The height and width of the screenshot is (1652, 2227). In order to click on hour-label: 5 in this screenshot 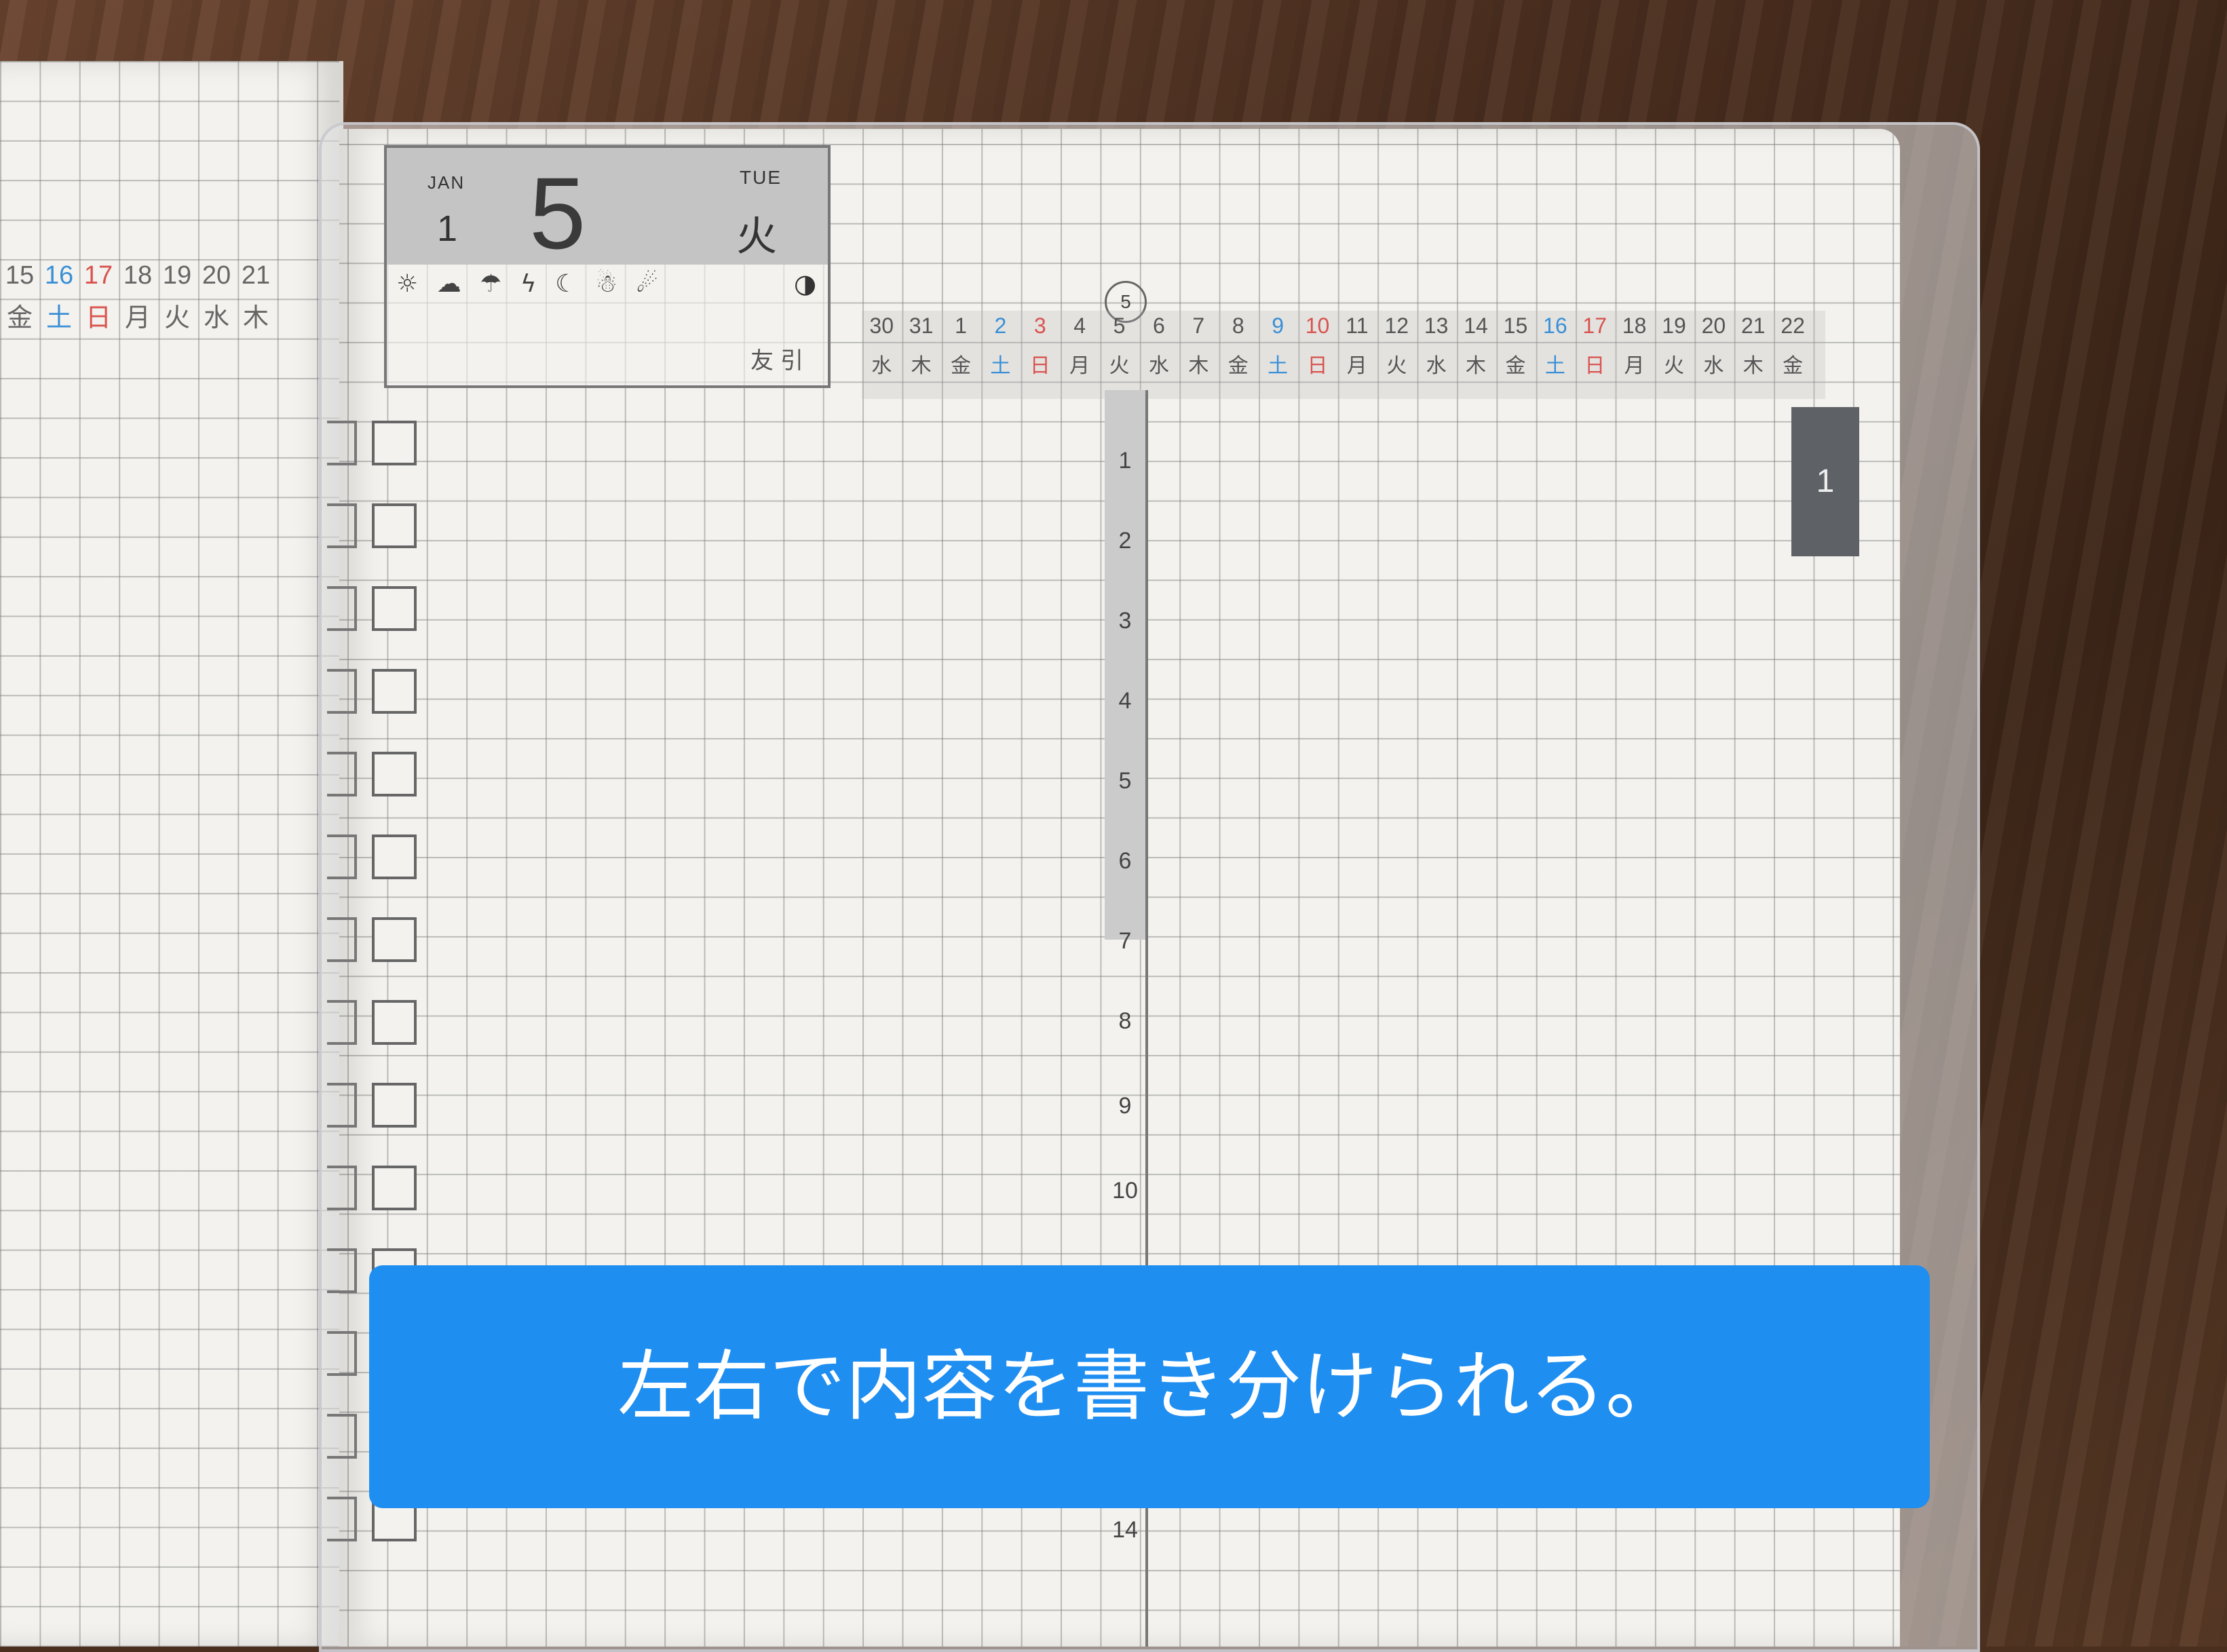, I will do `click(1125, 781)`.